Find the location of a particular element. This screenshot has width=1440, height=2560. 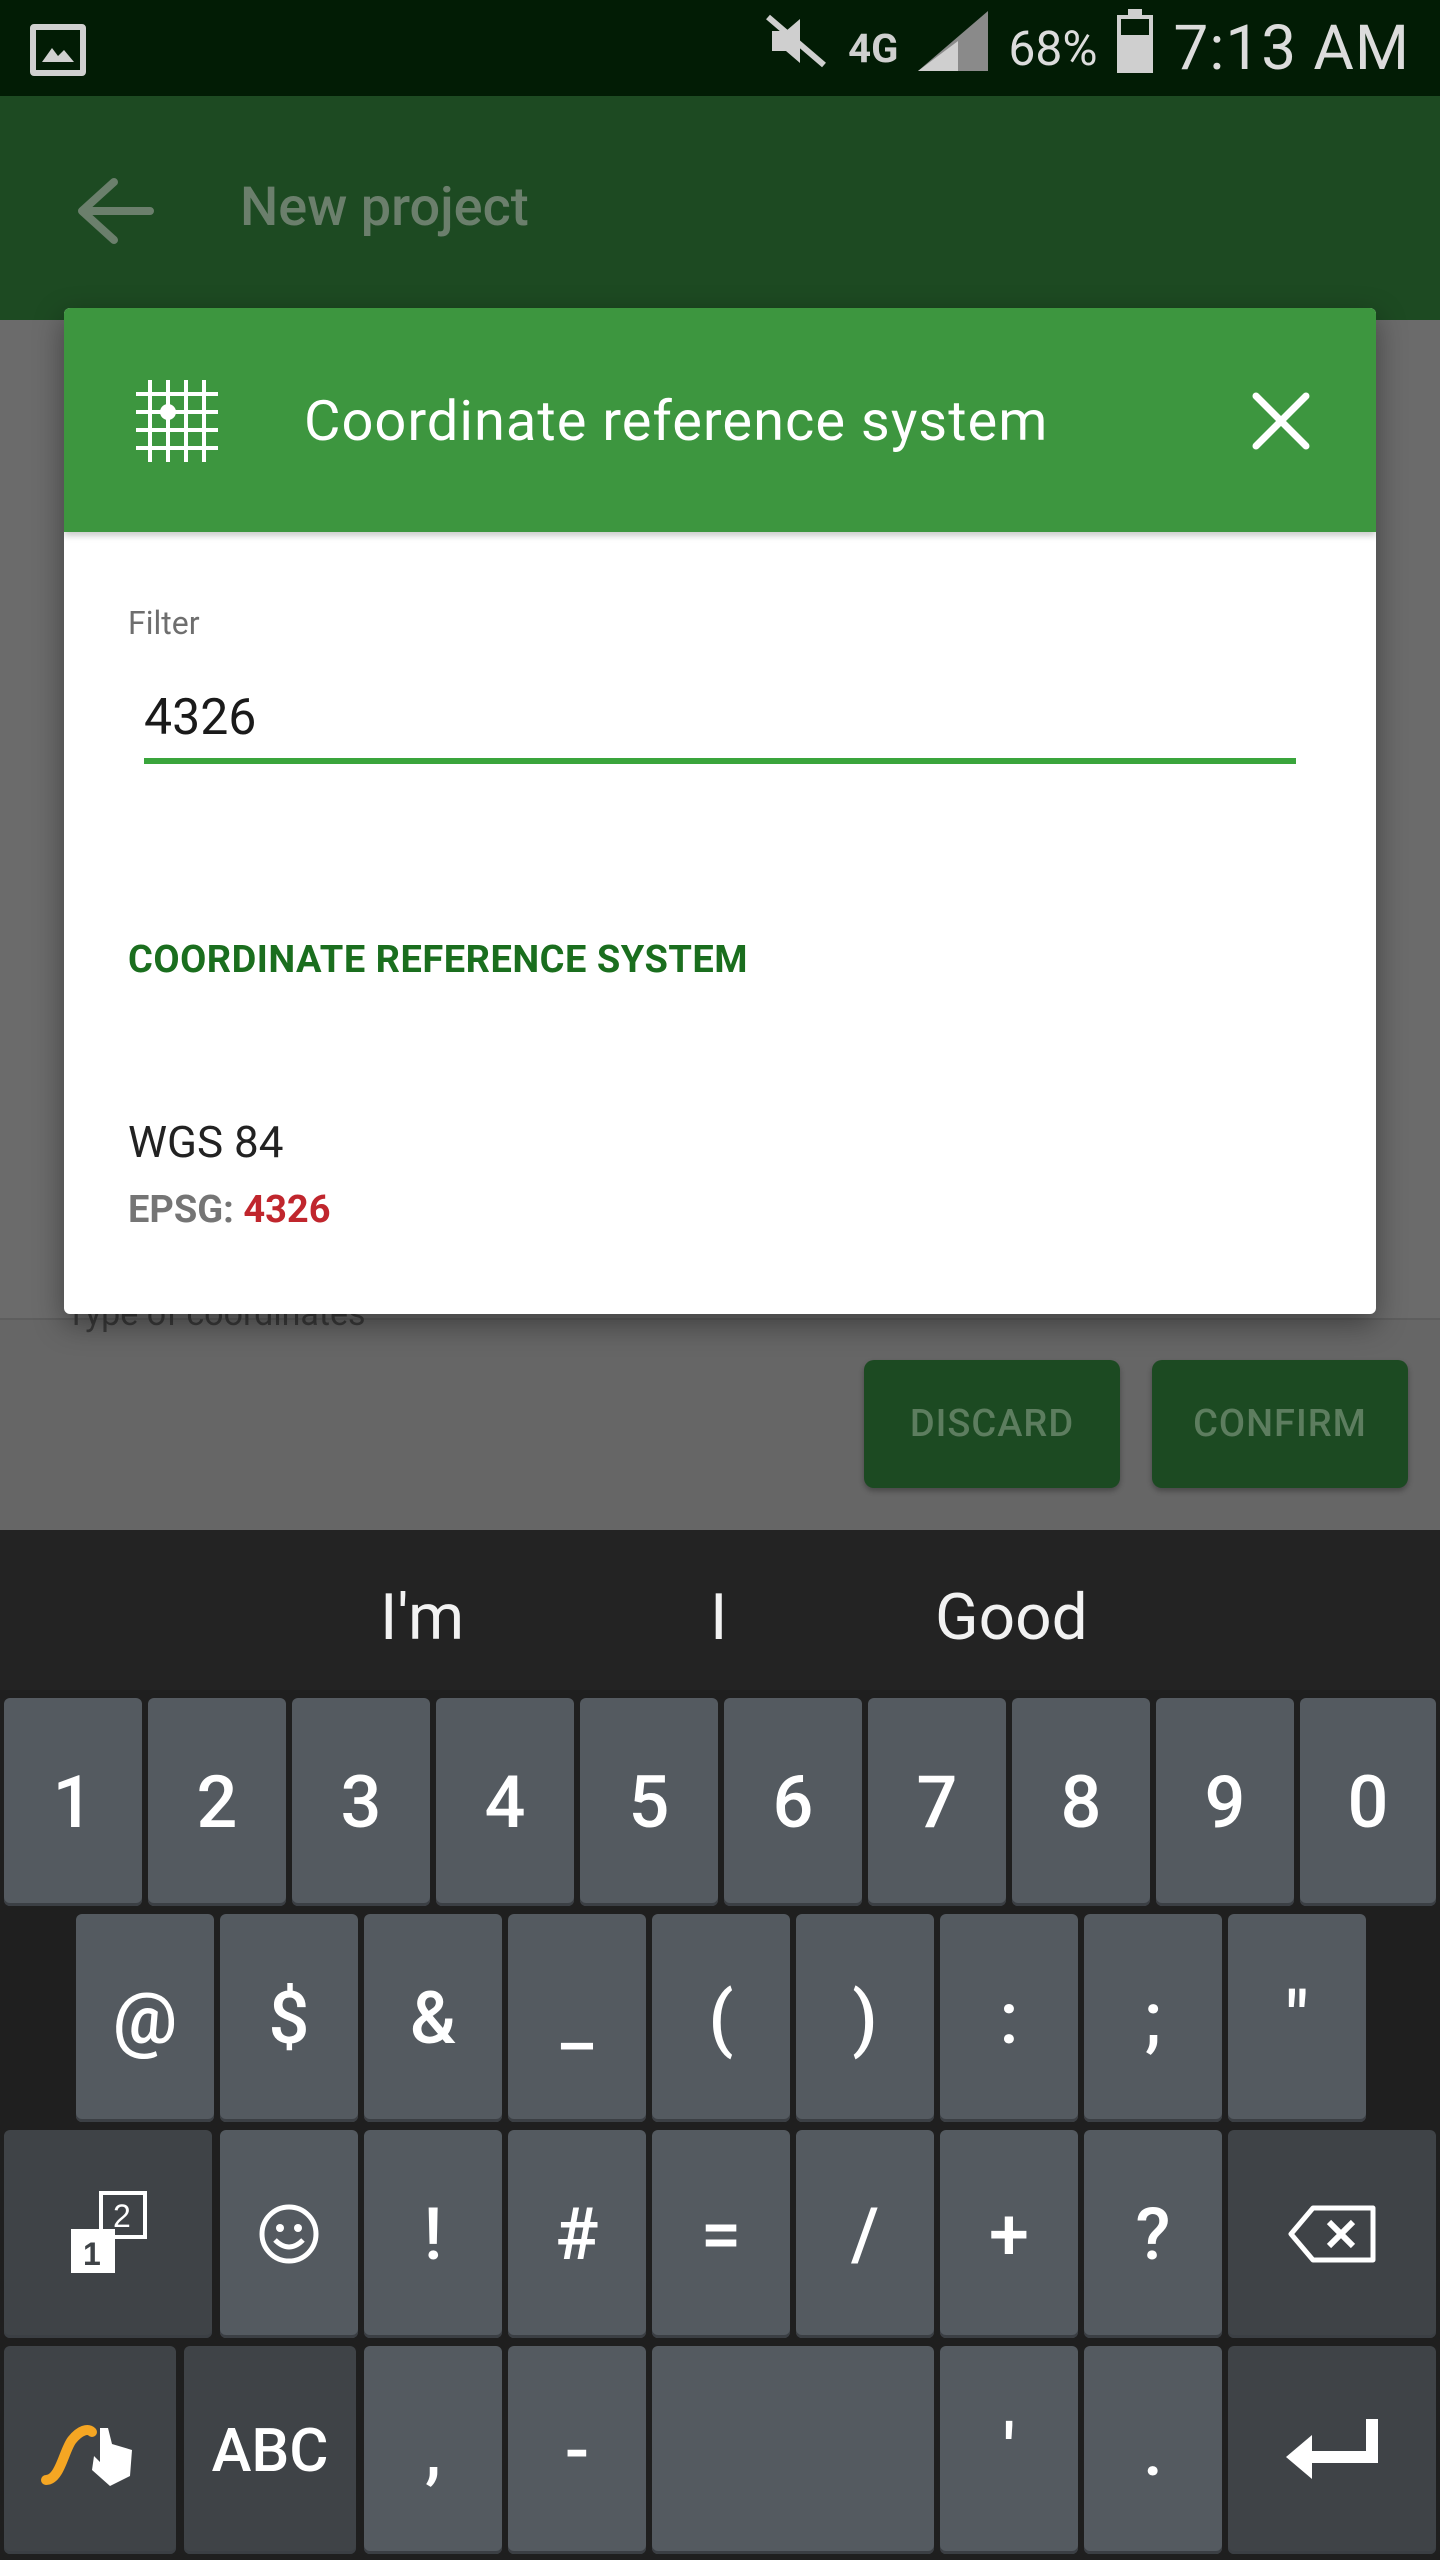

key-comma: , is located at coordinates (433, 2450).